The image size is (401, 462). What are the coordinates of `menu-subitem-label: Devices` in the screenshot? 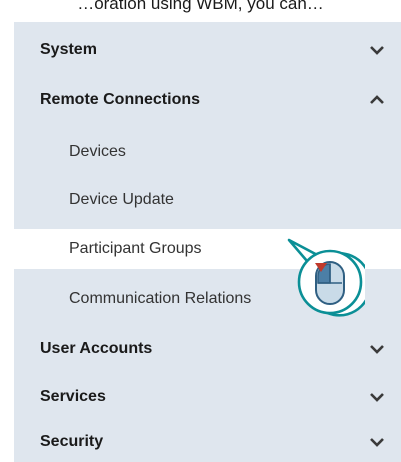 It's located at (97, 151).